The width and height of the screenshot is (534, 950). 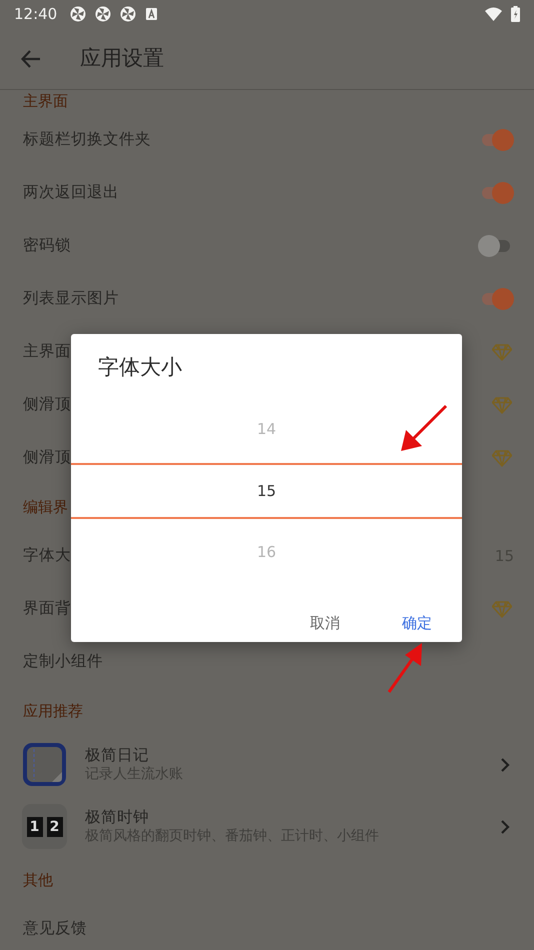 I want to click on toolbar-title: 应用设置, so click(x=122, y=58).